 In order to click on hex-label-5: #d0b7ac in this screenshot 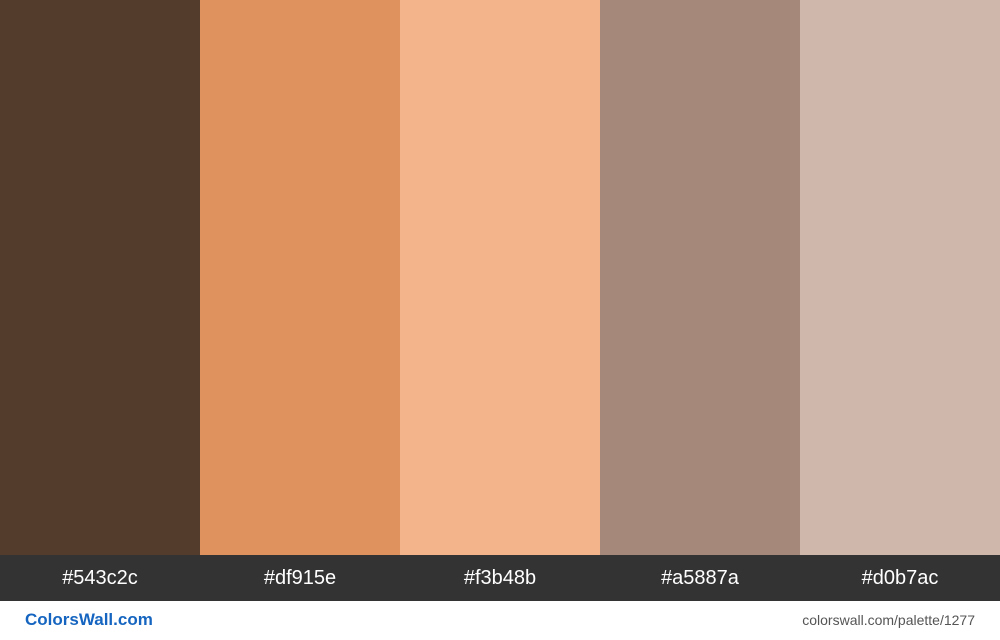, I will do `click(900, 578)`.